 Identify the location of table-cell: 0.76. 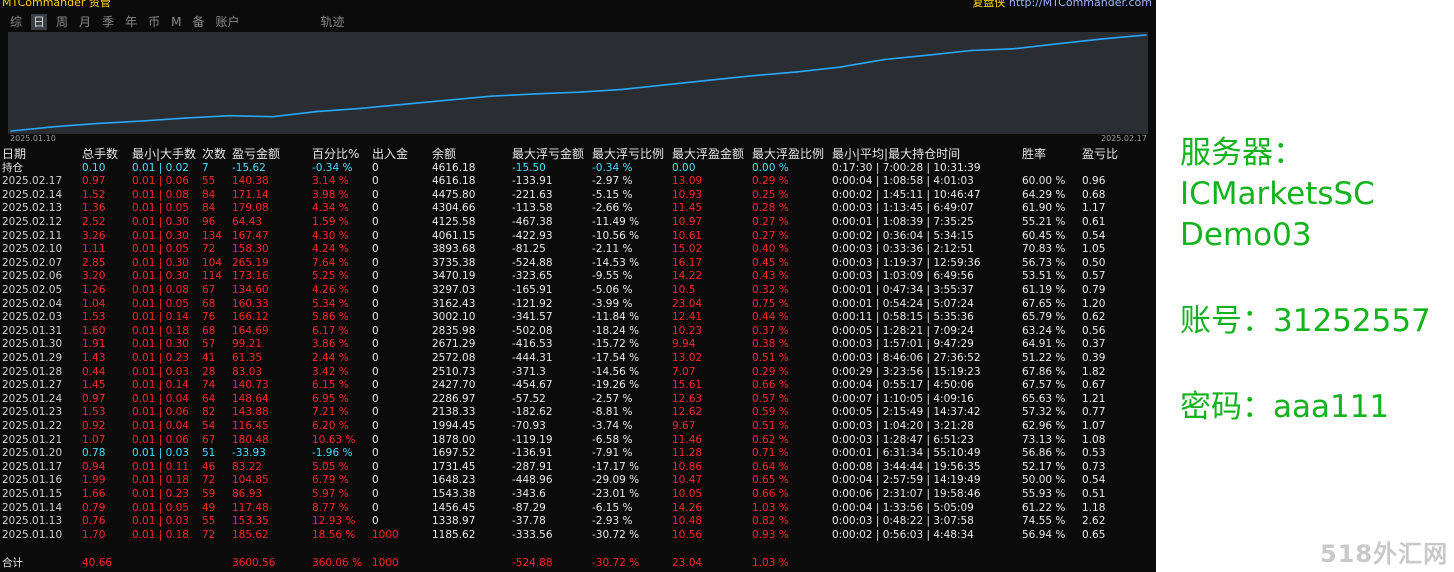
(94, 521).